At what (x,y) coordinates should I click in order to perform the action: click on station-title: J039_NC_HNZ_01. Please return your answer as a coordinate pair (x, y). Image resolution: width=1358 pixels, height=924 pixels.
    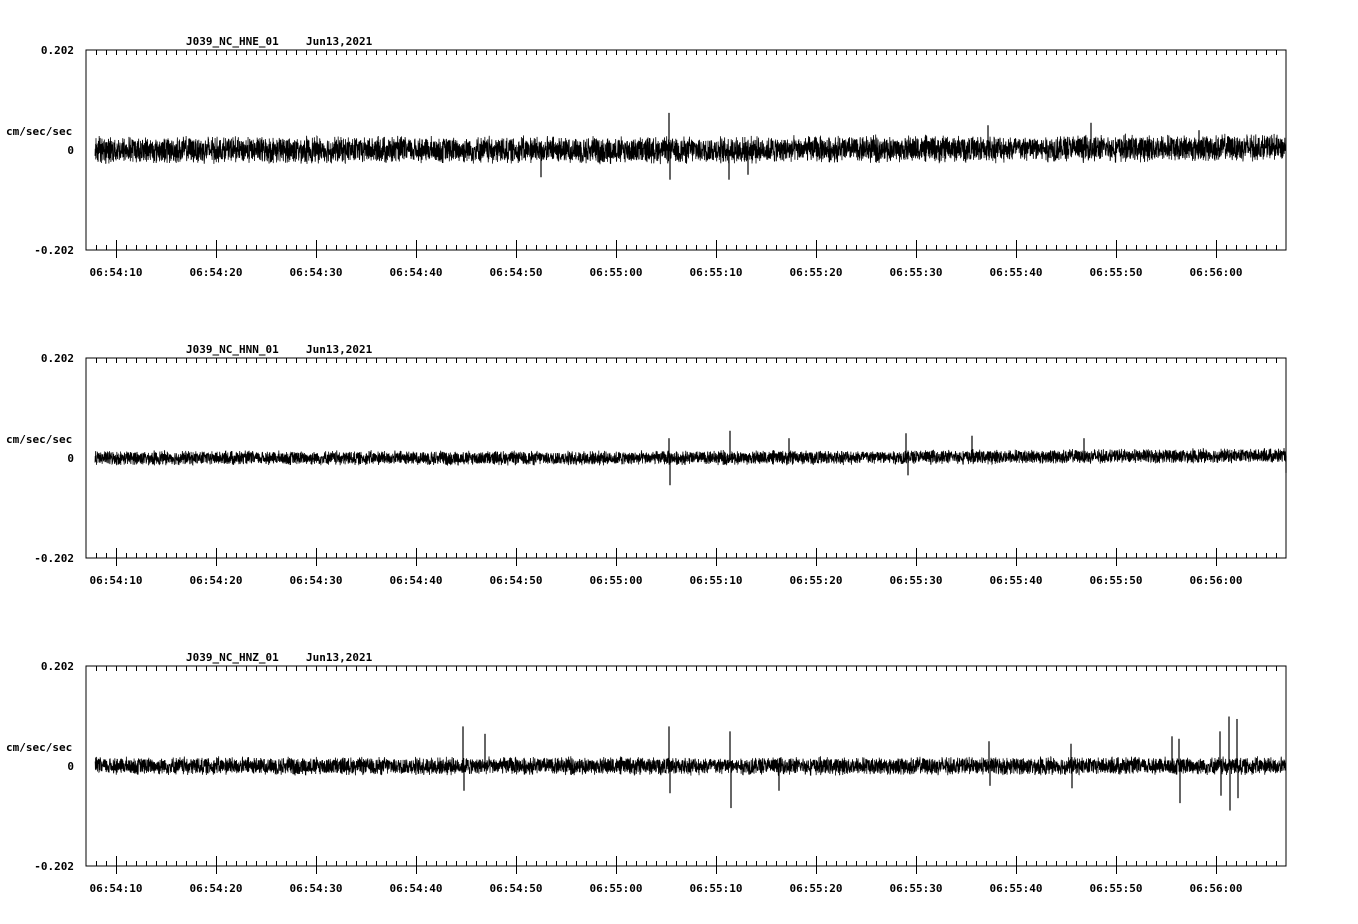
    Looking at the image, I should click on (232, 657).